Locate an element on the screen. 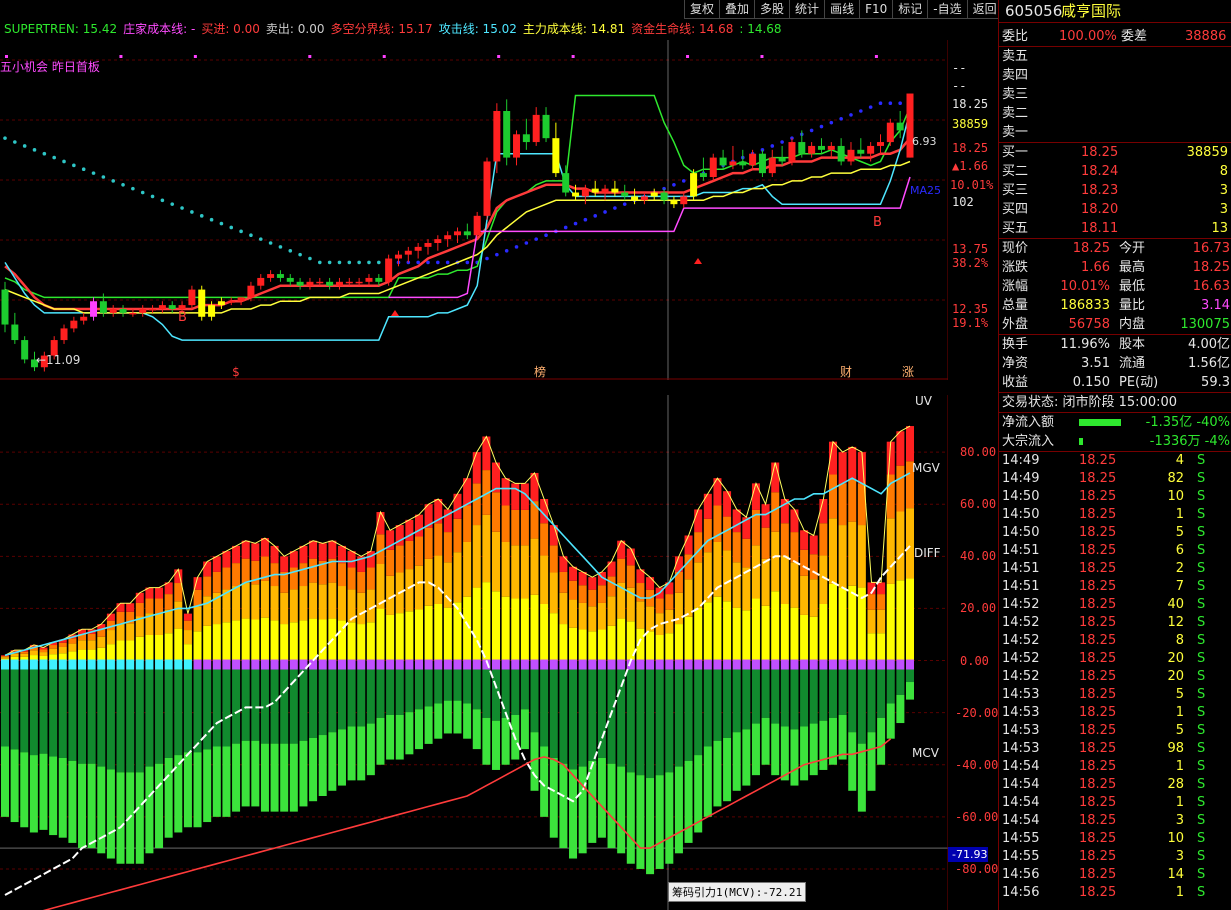 The height and width of the screenshot is (910, 1231). lower-axis-label-7: -60.00 is located at coordinates (977, 816).